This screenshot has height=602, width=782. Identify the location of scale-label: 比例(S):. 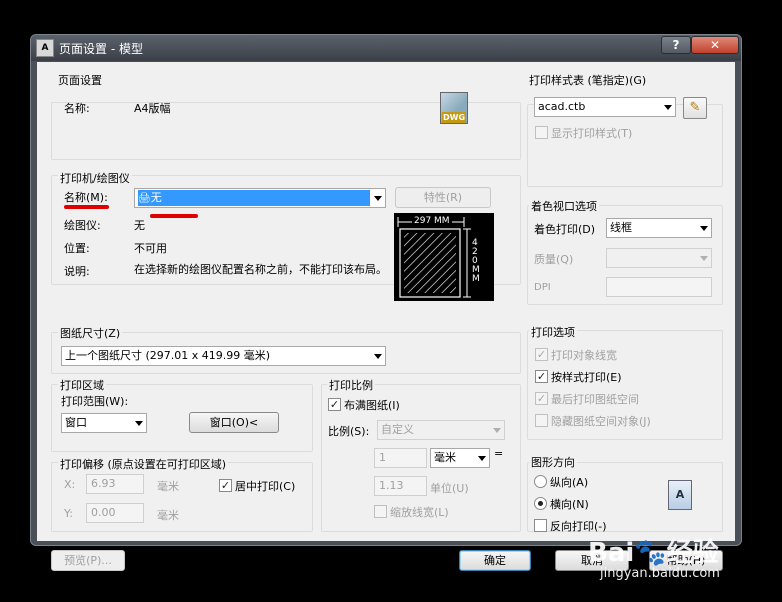
(349, 431).